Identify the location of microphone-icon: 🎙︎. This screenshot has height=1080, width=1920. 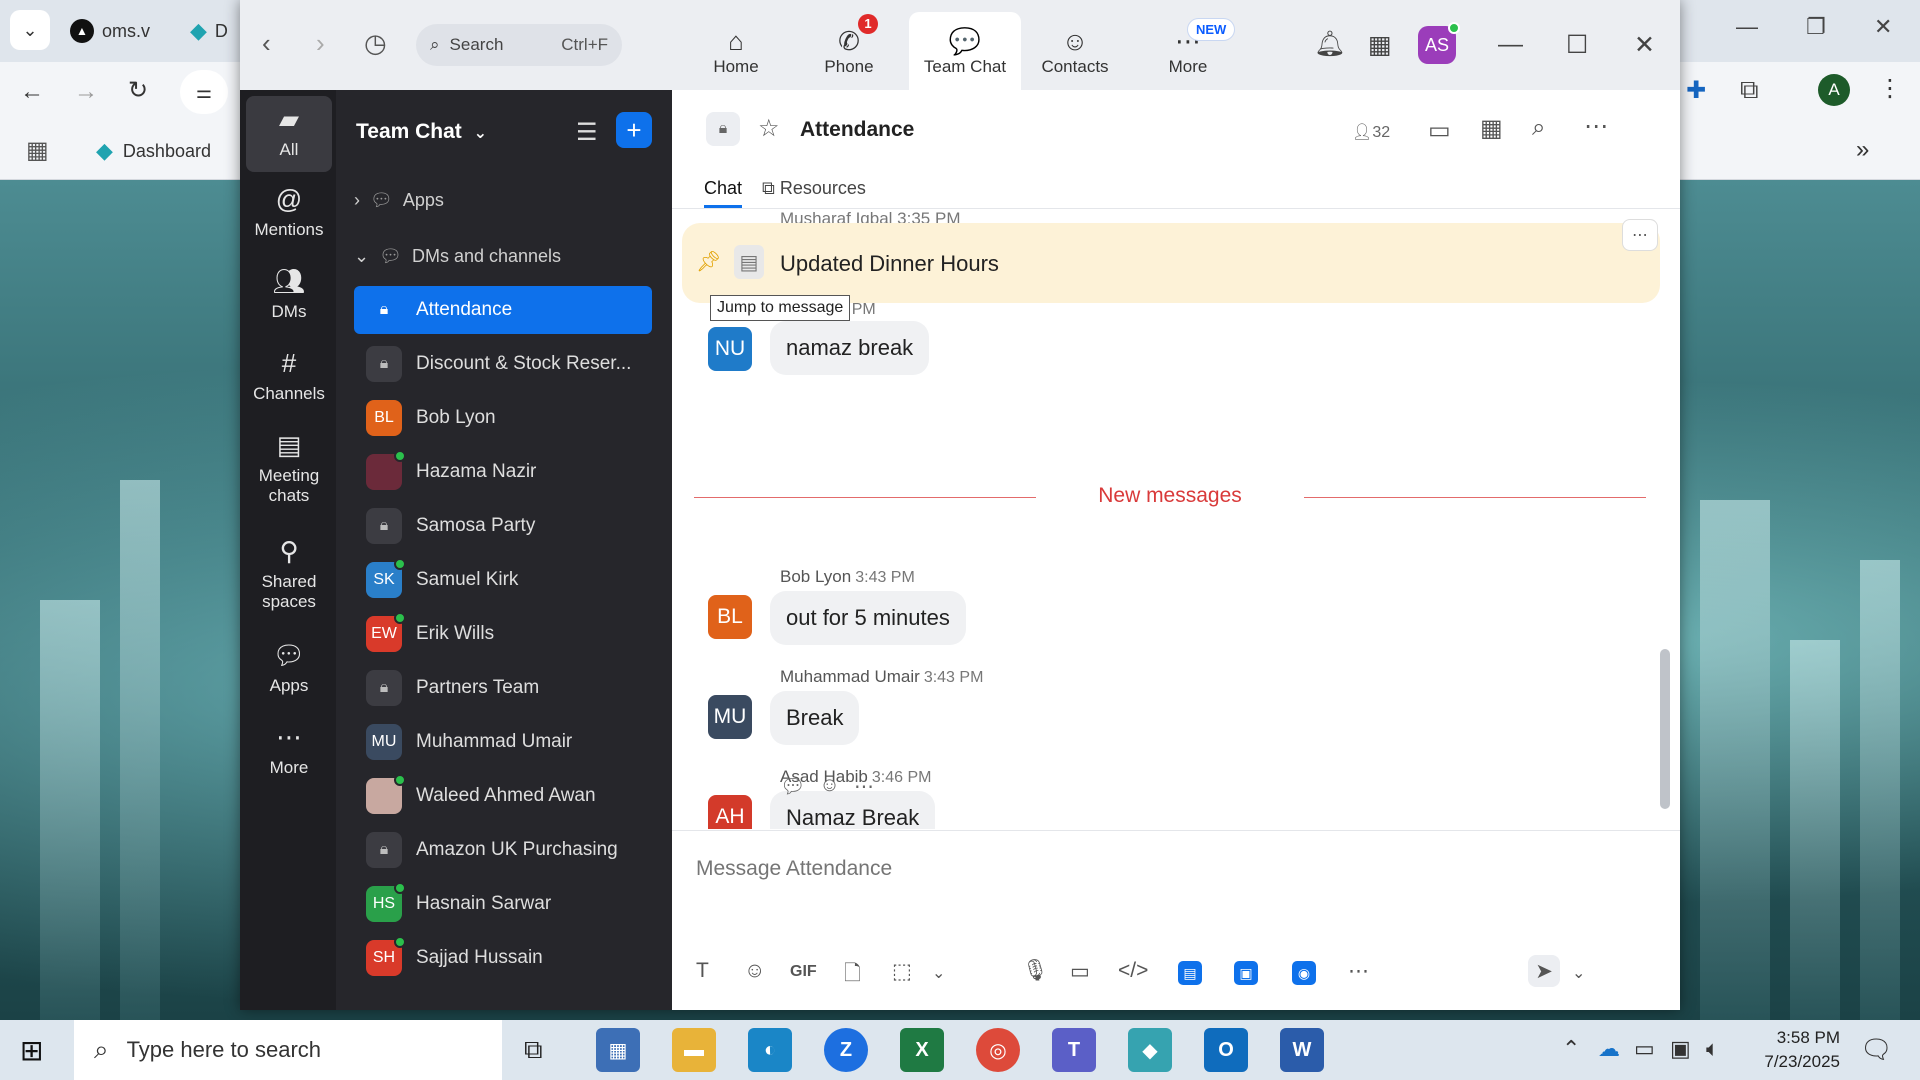
(1035, 971).